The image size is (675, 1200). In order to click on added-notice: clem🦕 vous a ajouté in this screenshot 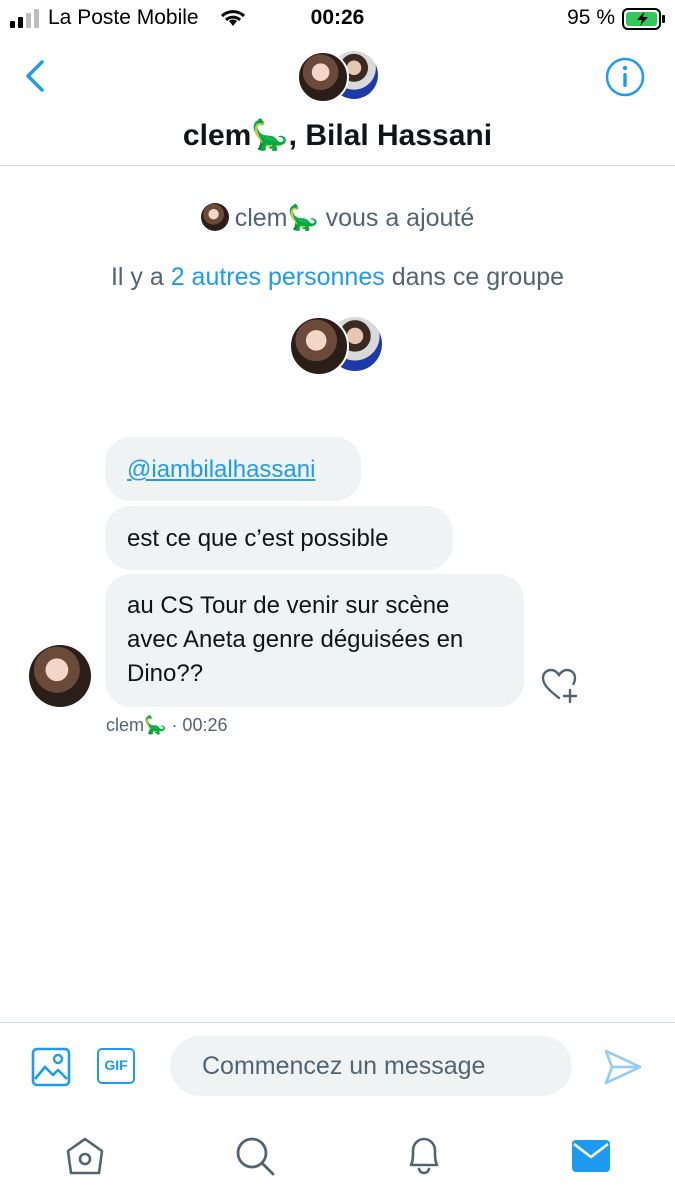, I will do `click(337, 218)`.